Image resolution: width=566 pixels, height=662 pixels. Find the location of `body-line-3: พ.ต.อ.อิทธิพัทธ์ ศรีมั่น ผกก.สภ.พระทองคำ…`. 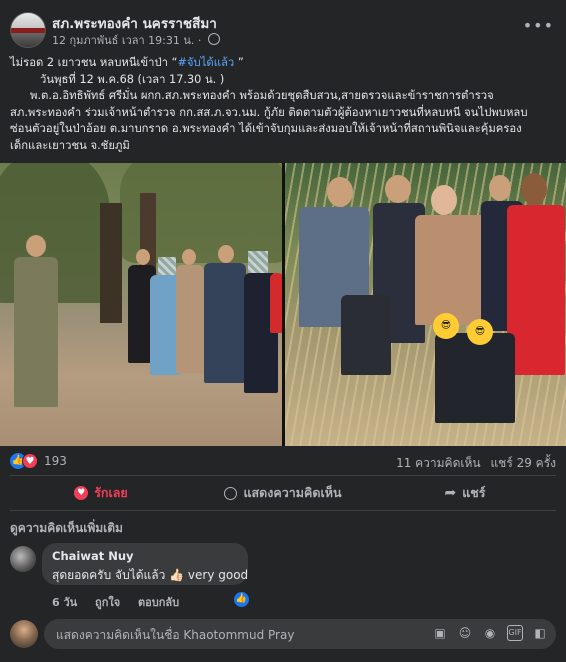

body-line-3: พ.ต.อ.อิทธิพัทธ์ ศรีมั่น ผกก.สภ.พระทองคำ… is located at coordinates (262, 95).